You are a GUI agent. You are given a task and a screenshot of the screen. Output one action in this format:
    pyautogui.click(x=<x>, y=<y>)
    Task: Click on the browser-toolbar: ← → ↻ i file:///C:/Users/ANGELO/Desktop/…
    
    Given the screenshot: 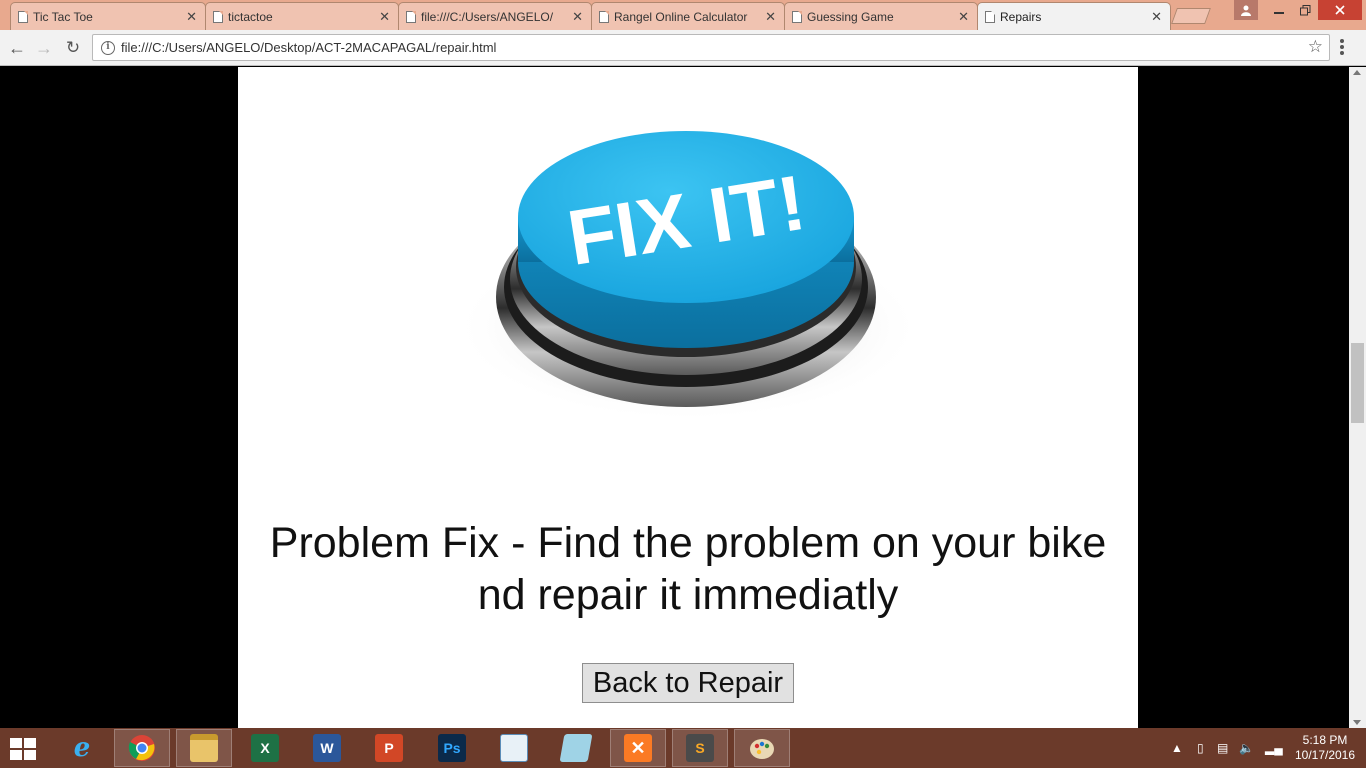 What is the action you would take?
    pyautogui.click(x=683, y=48)
    